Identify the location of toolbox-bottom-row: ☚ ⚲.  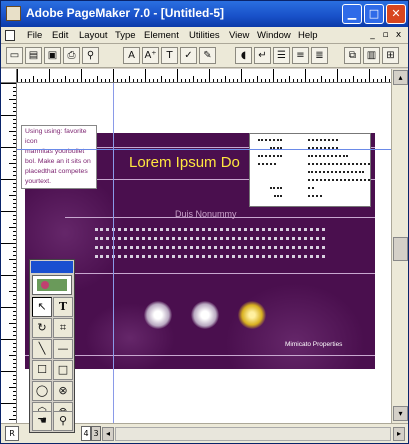
(52, 422).